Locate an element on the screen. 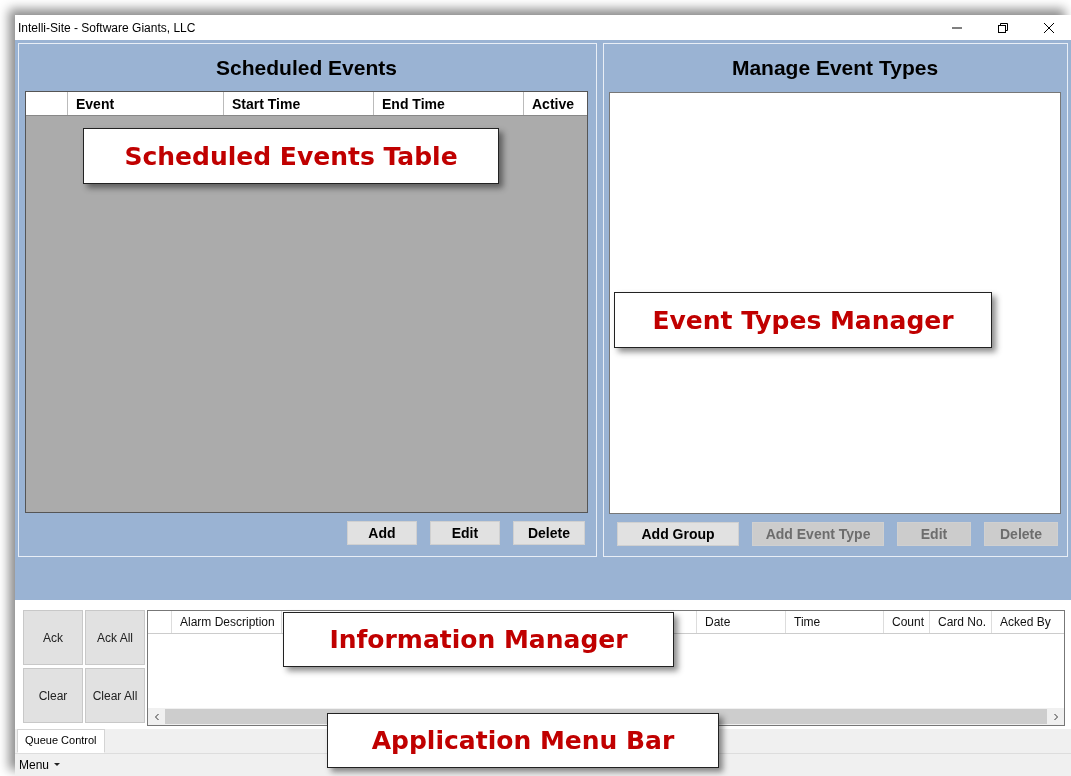 The image size is (1071, 776). annotation-tooltip: Event Types Manager is located at coordinates (803, 320).